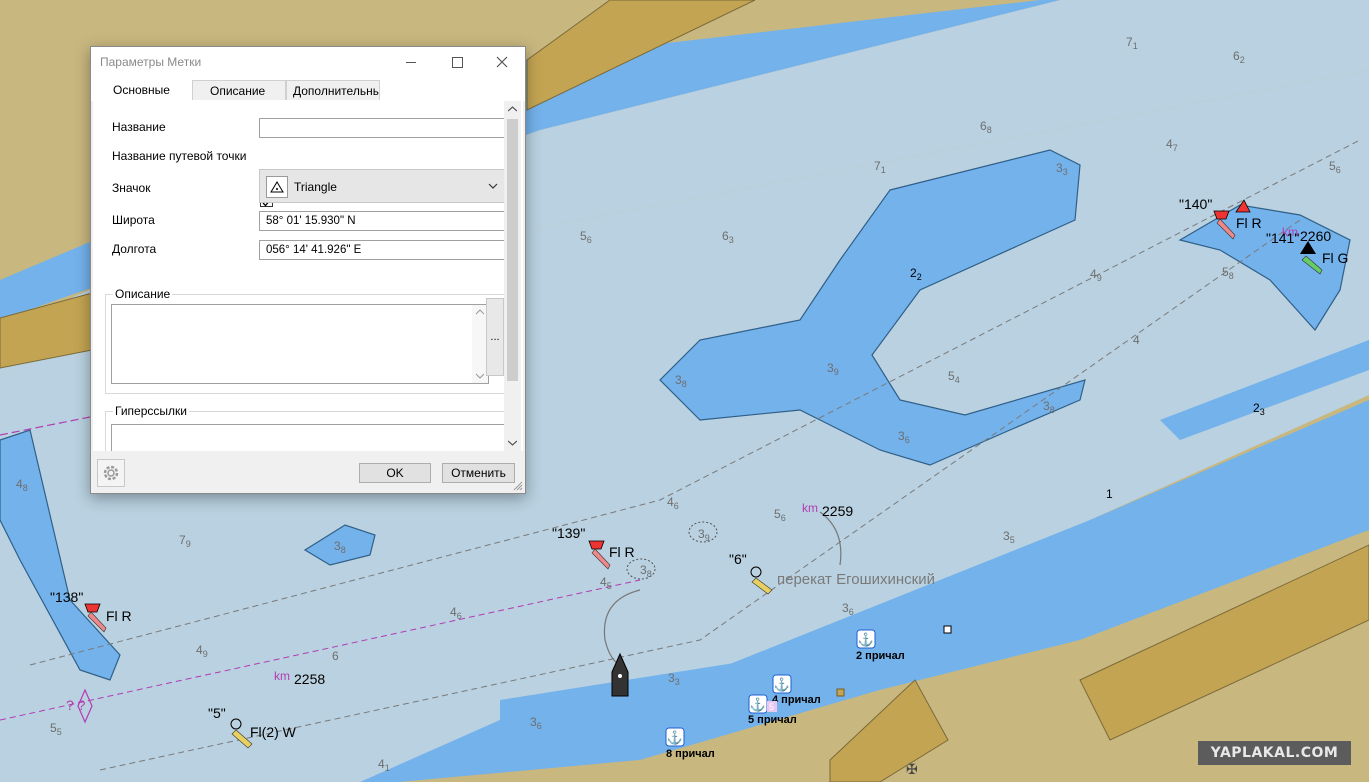  What do you see at coordinates (1315, 236) in the screenshot?
I see `km-marker-value: 2260` at bounding box center [1315, 236].